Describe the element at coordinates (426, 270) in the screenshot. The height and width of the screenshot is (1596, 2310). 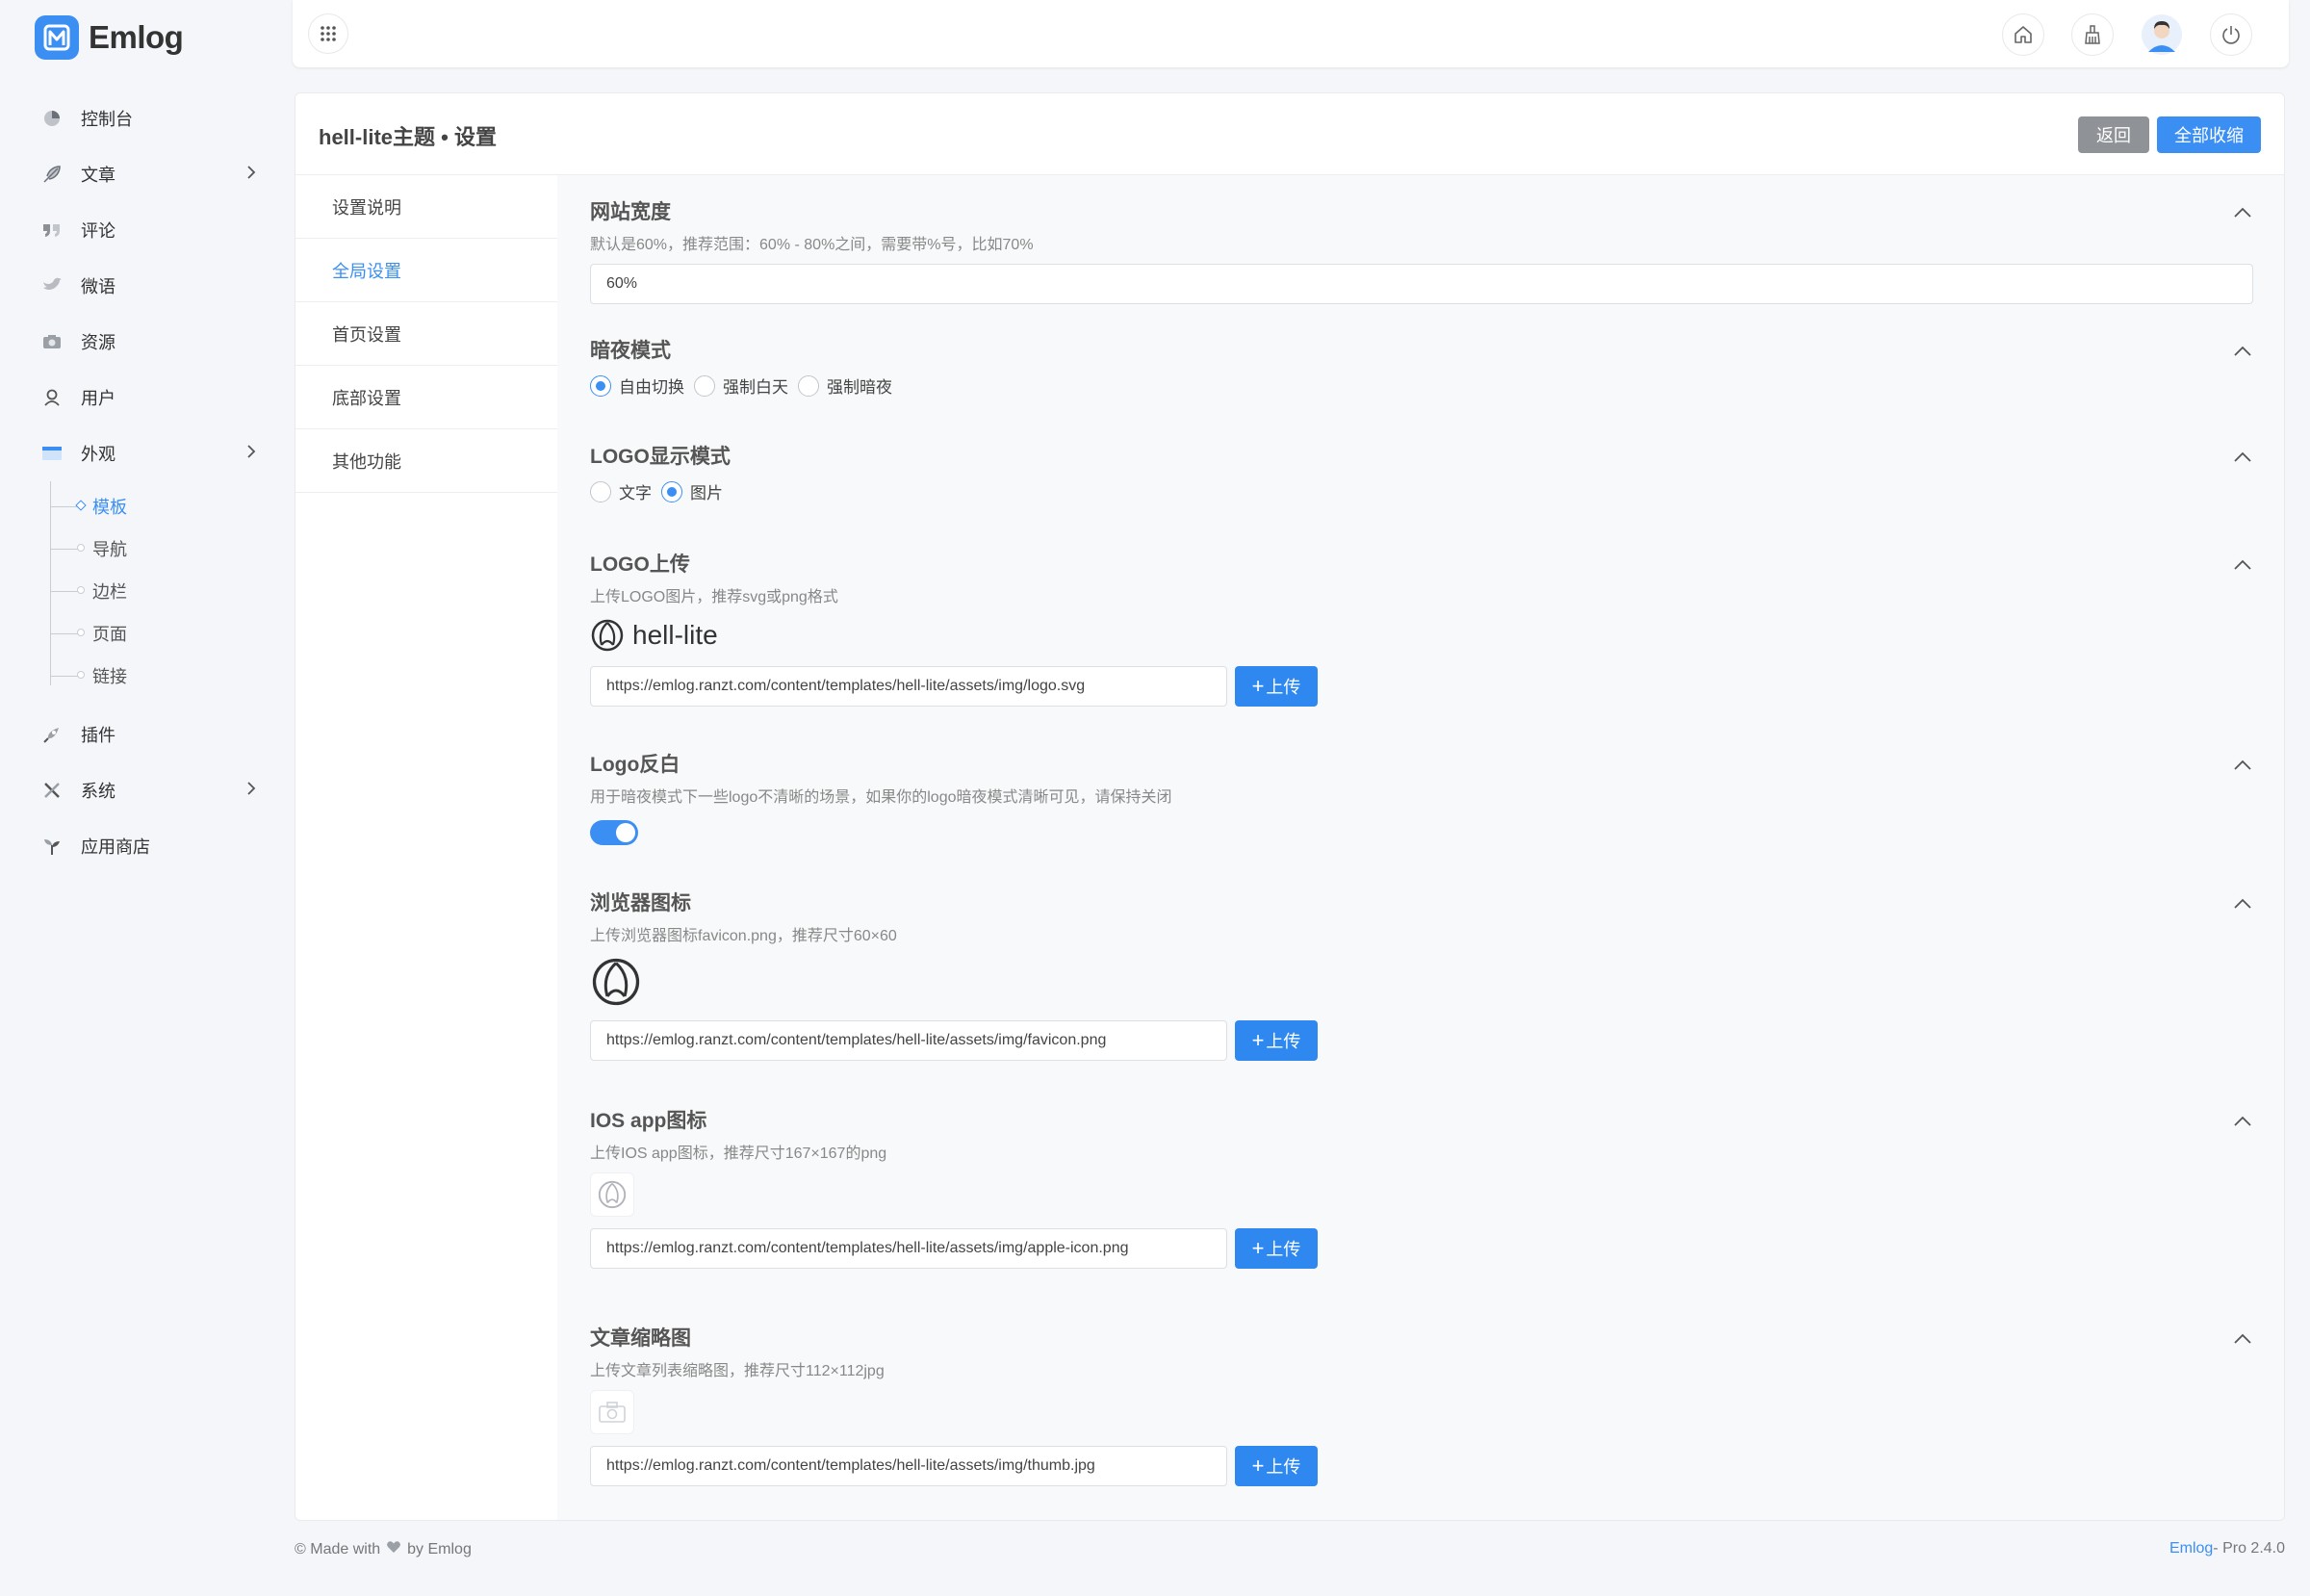
I see `tab-global-settings: 全局设置` at that location.